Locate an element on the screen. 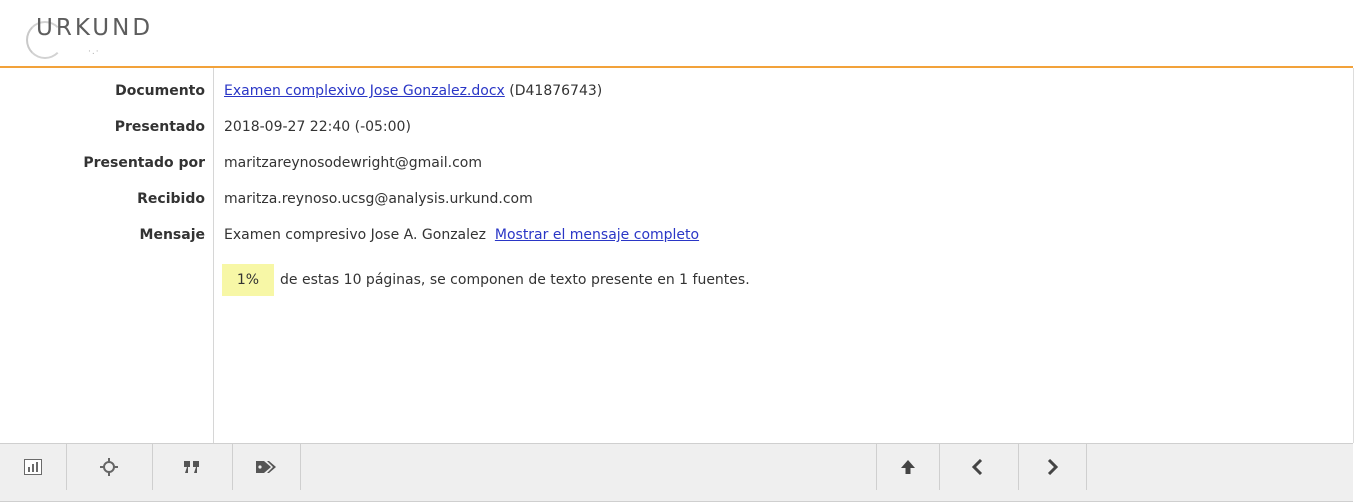 This screenshot has height=502, width=1363. presentado-label: Presentado is located at coordinates (159, 127).